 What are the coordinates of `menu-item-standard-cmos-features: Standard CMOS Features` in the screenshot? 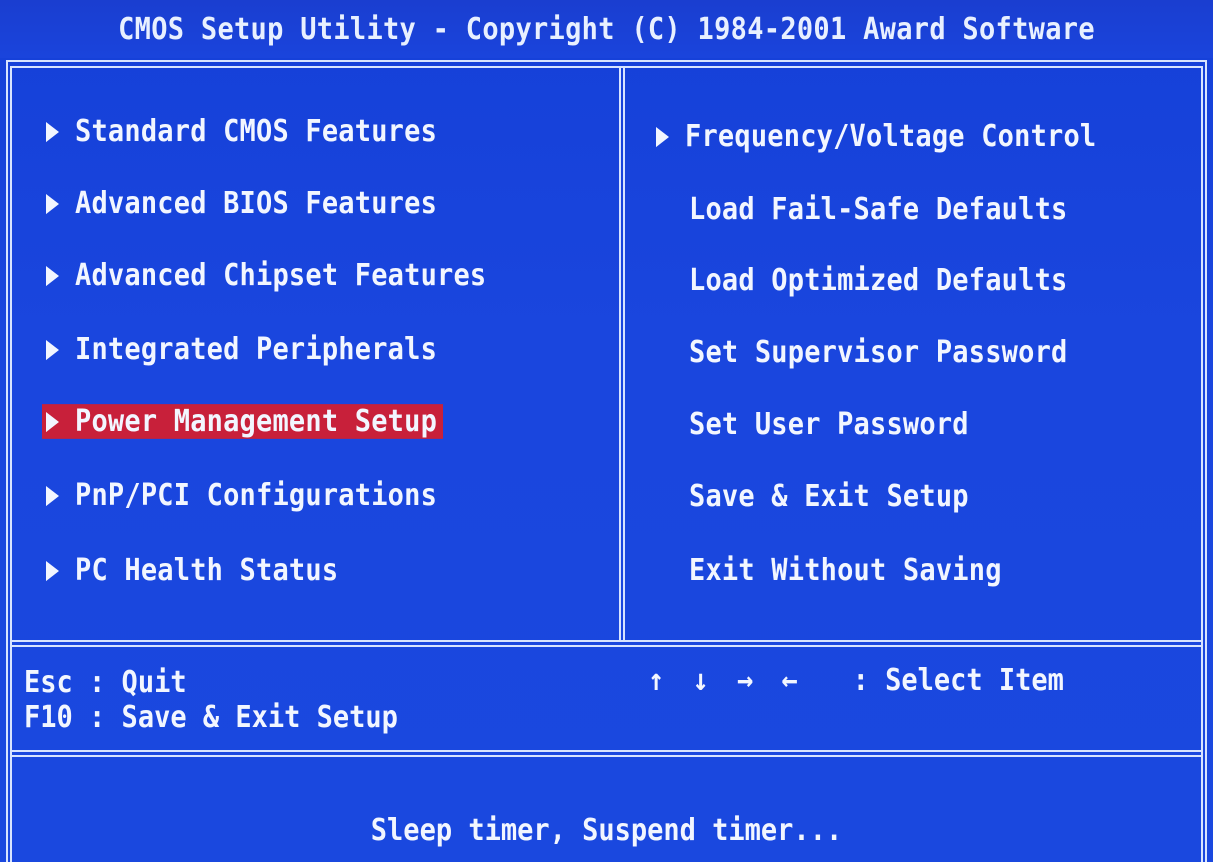 It's located at (241, 131).